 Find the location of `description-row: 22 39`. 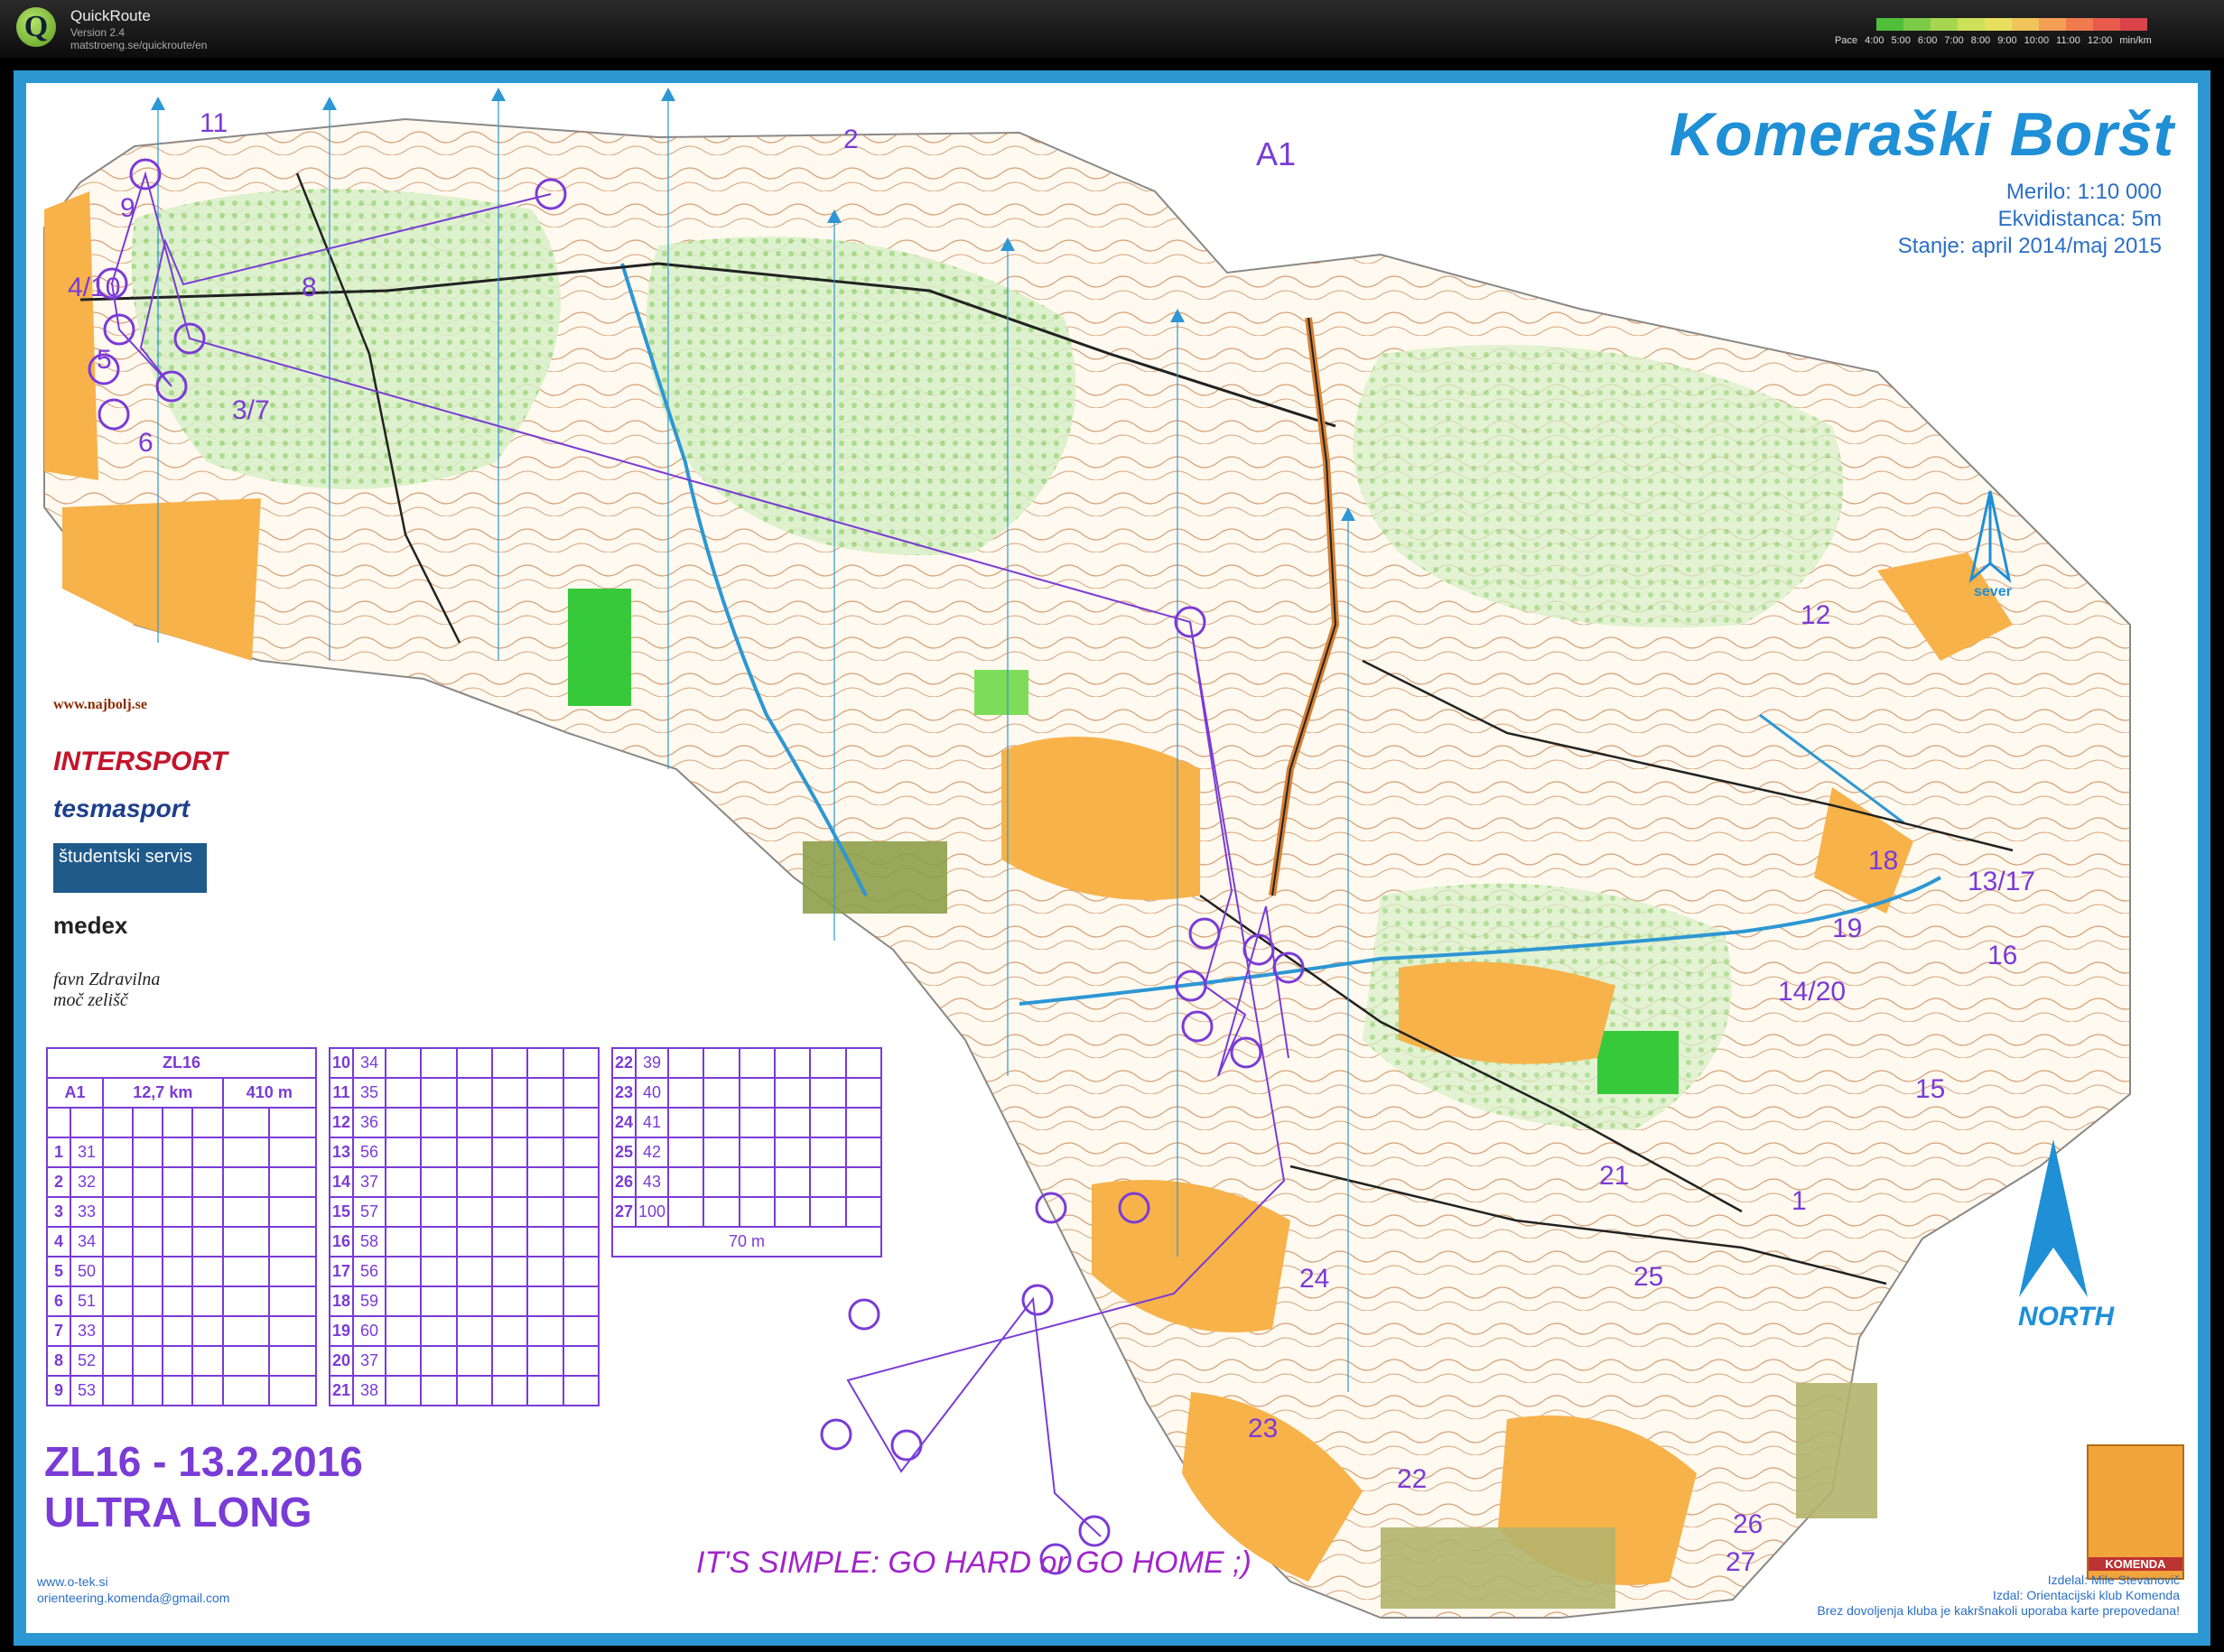

description-row: 22 39 is located at coordinates (747, 1063).